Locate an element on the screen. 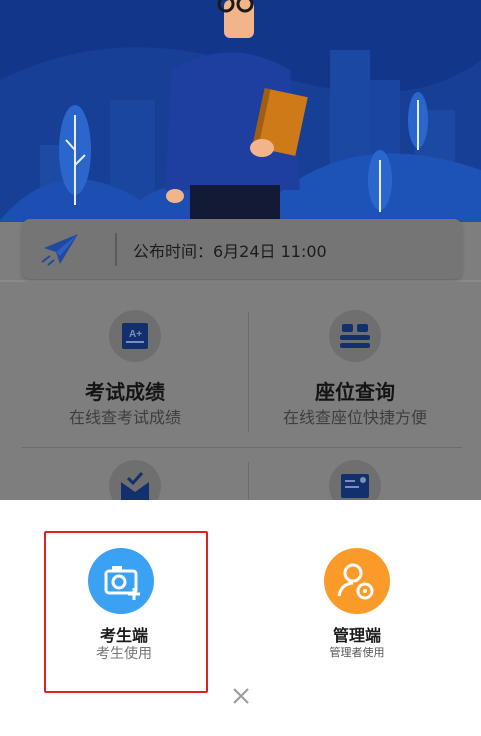 Image resolution: width=481 pixels, height=736 pixels. feature-title: 考试成绩 is located at coordinates (125, 392).